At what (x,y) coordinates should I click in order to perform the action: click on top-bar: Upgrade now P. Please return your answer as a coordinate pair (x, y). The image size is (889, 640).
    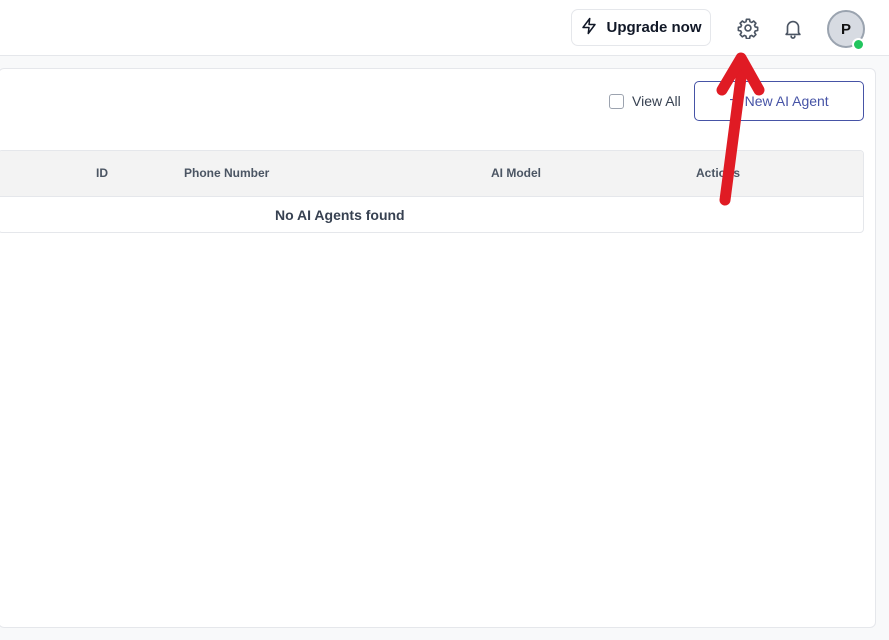
    Looking at the image, I should click on (444, 28).